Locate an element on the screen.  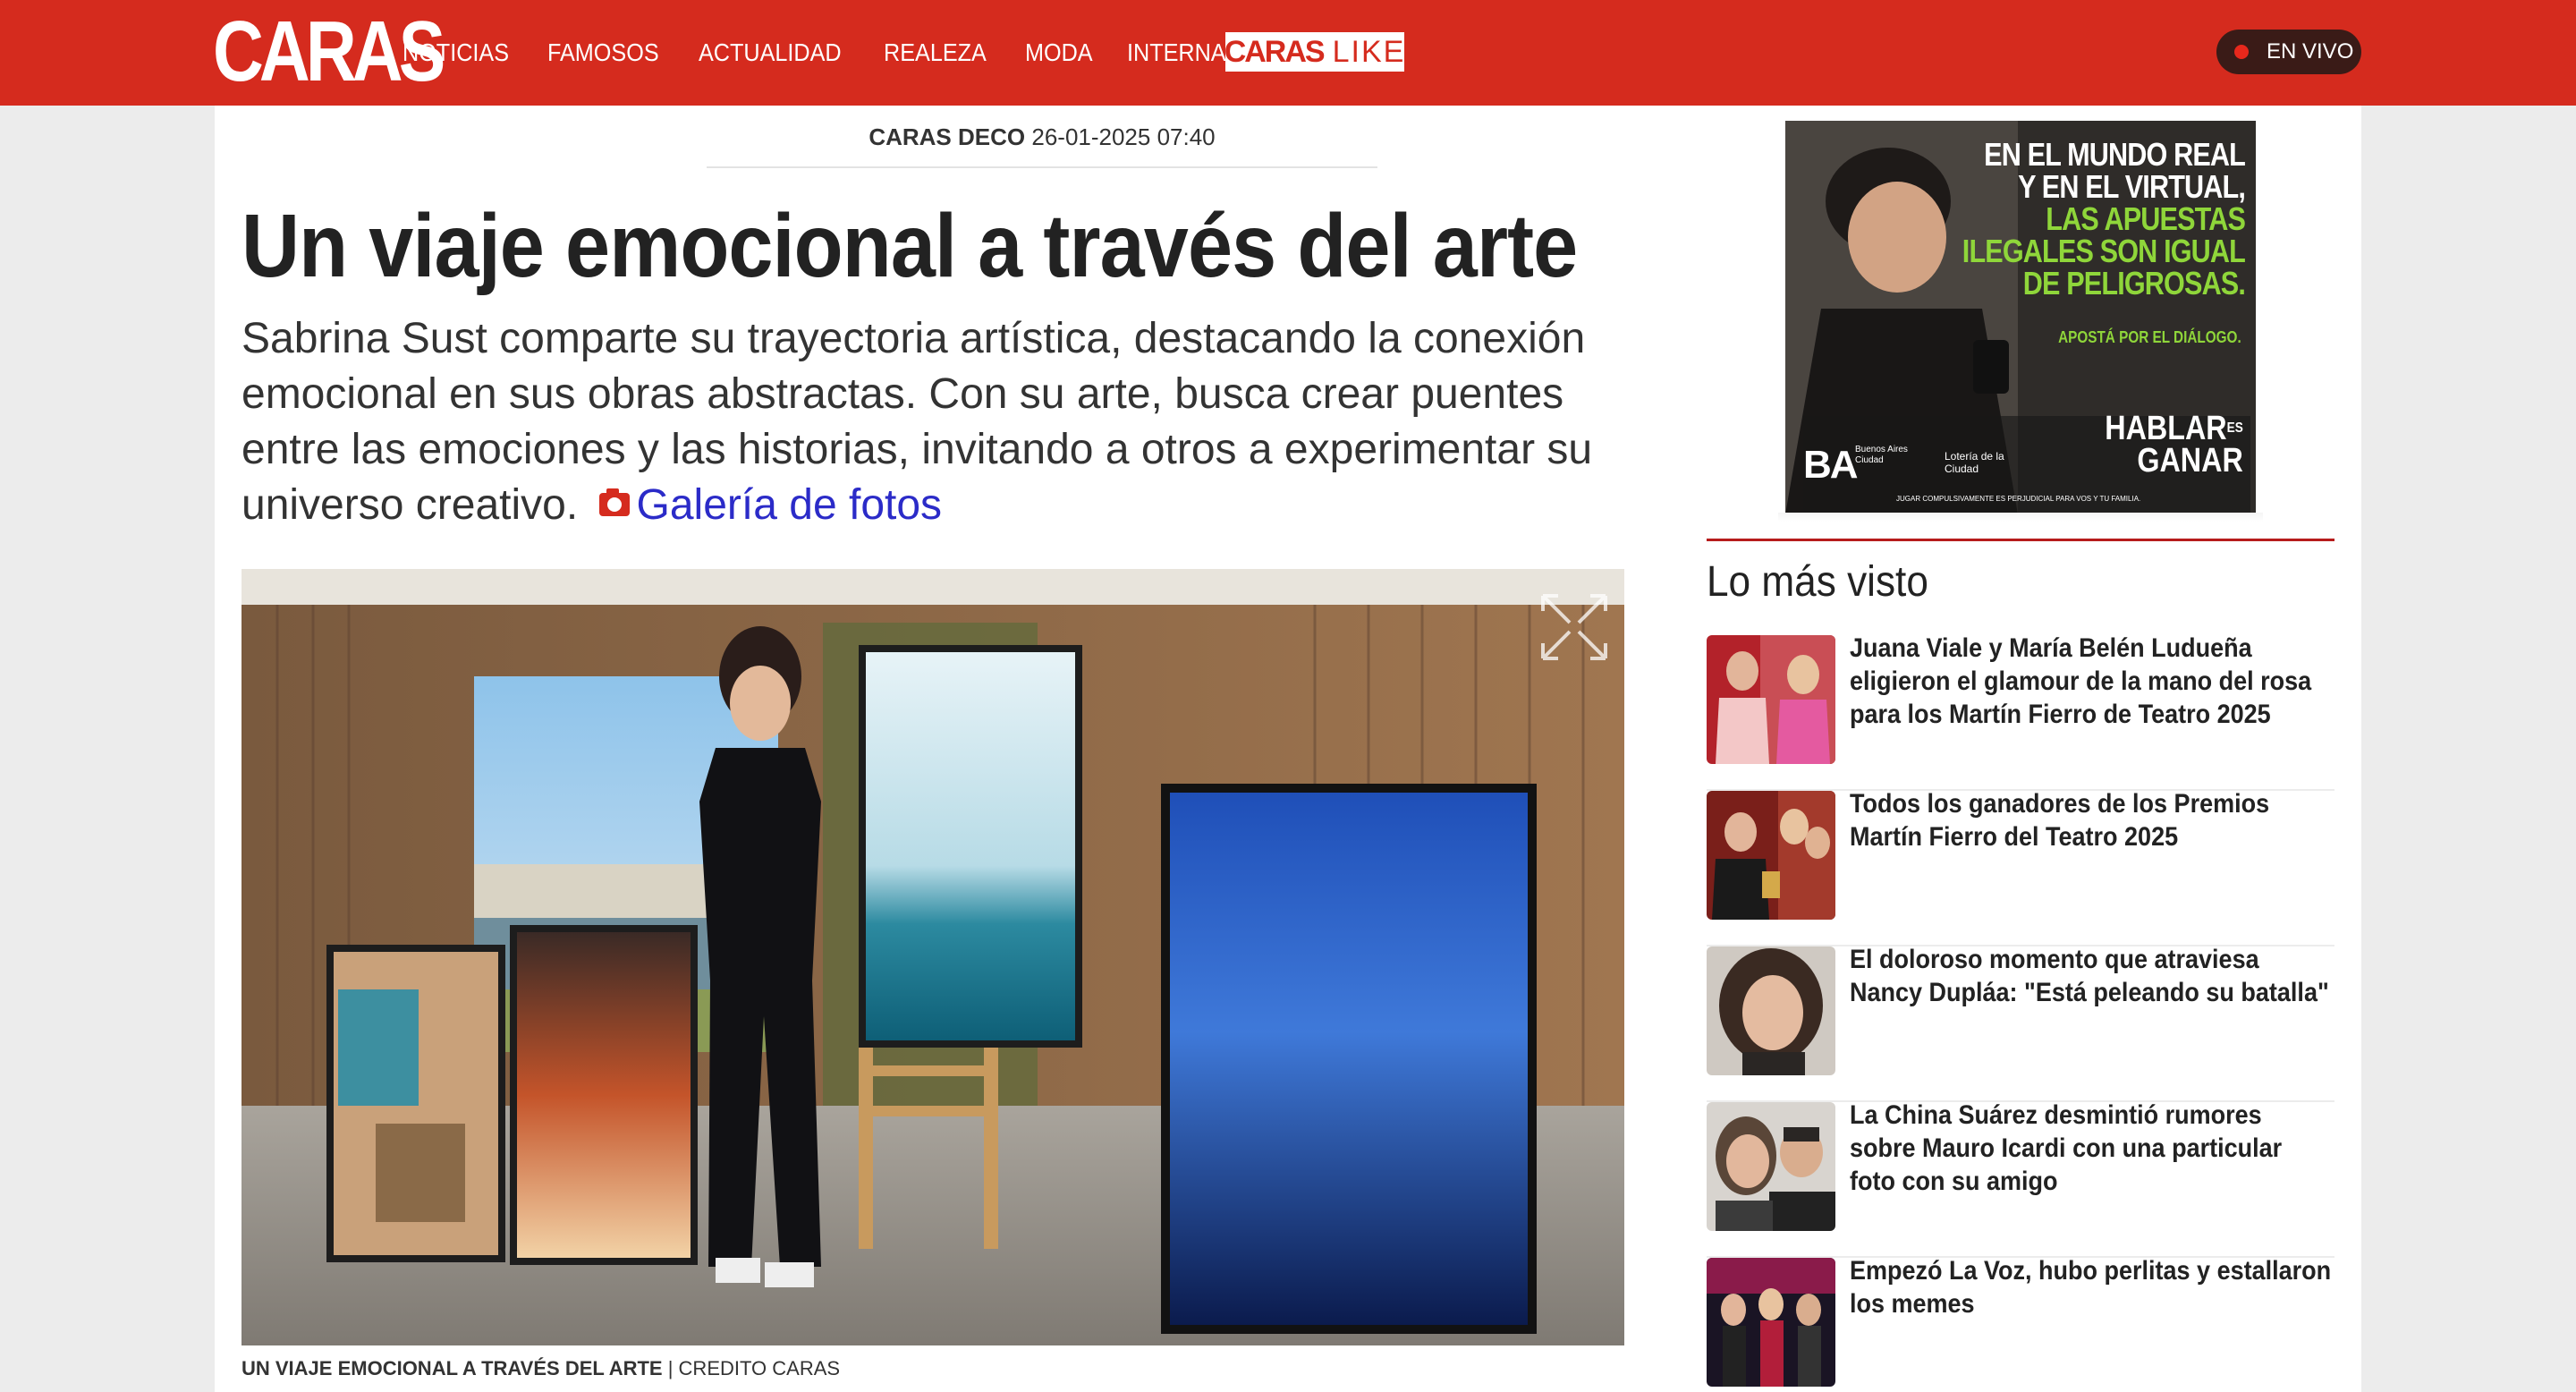
thumb-4-image is located at coordinates (1771, 1166).